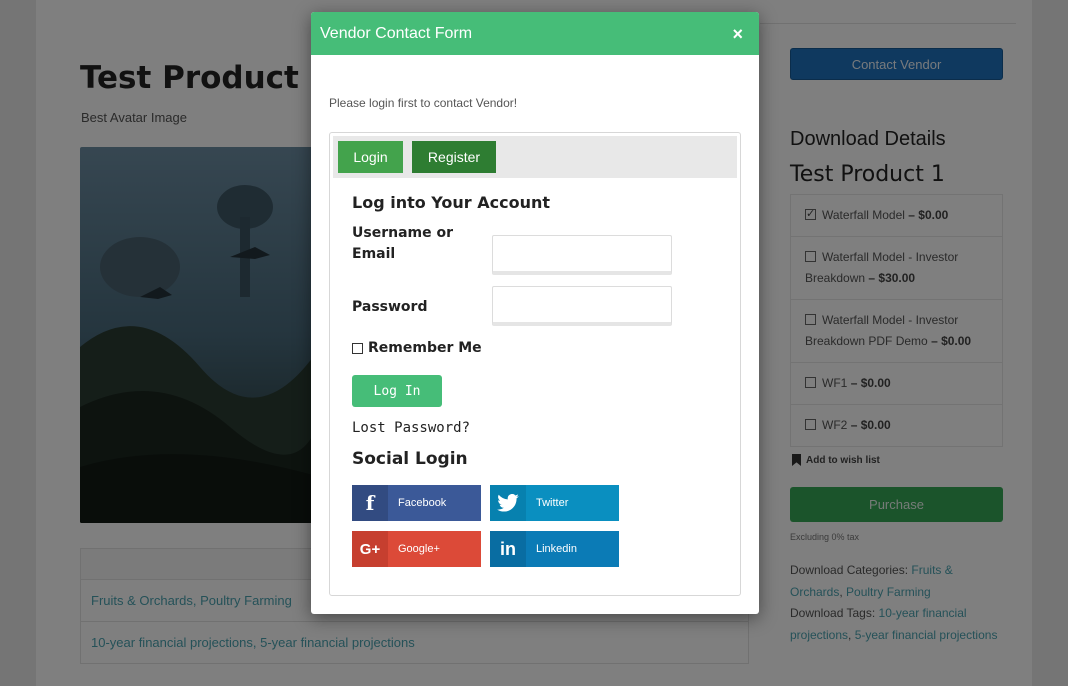 This screenshot has width=1068, height=686. Describe the element at coordinates (390, 307) in the screenshot. I see `password-label: Password` at that location.